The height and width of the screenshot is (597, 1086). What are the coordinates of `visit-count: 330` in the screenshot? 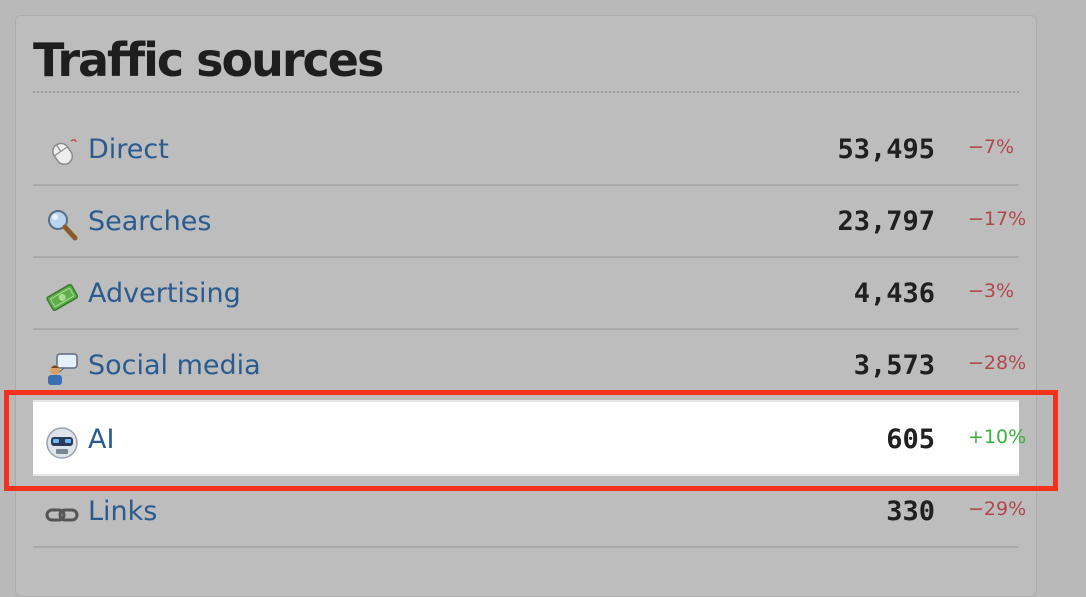 It's located at (910, 511).